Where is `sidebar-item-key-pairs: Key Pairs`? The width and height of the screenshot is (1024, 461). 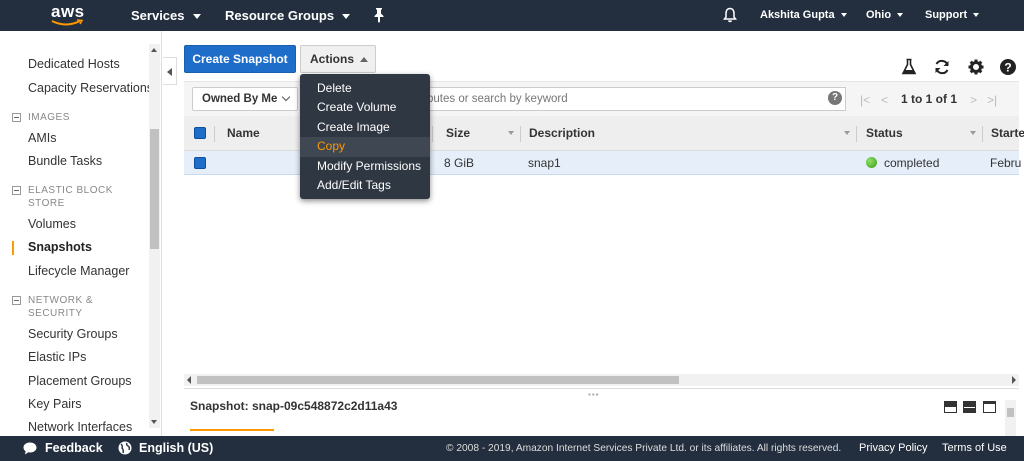 sidebar-item-key-pairs: Key Pairs is located at coordinates (55, 404).